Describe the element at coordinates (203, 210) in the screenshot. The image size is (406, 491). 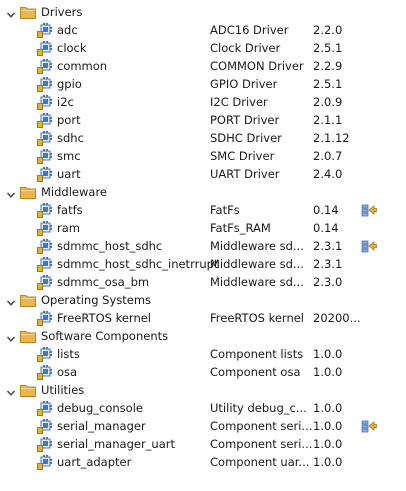
I see `component-row: fatfs FatFs 0.14` at that location.